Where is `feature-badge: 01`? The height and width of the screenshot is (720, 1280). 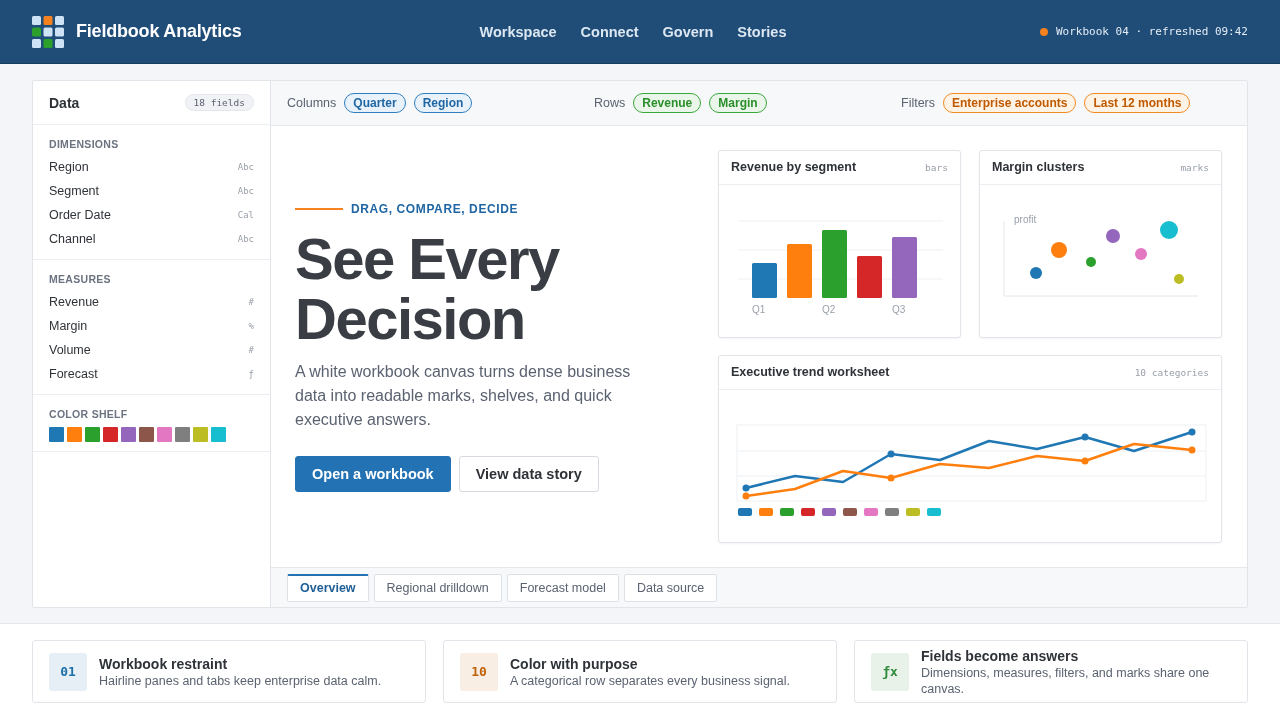 feature-badge: 01 is located at coordinates (68, 671).